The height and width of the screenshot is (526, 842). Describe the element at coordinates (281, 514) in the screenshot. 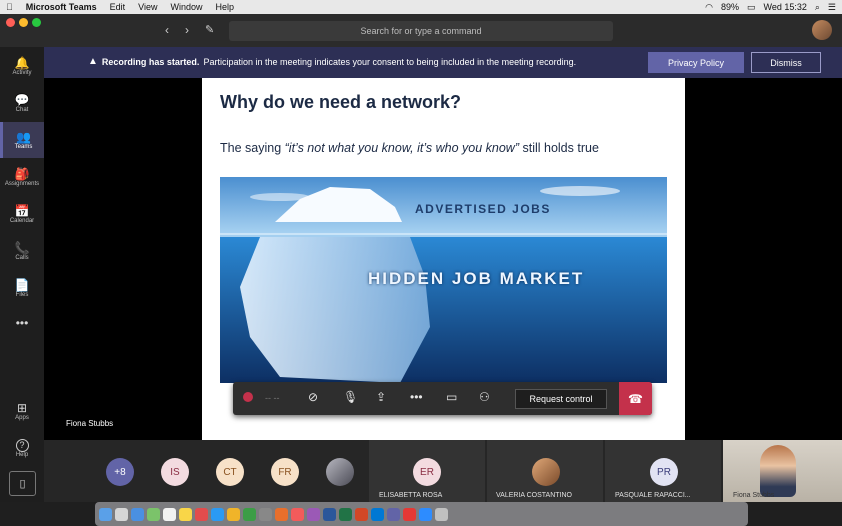

I see `firefox-icon` at that location.